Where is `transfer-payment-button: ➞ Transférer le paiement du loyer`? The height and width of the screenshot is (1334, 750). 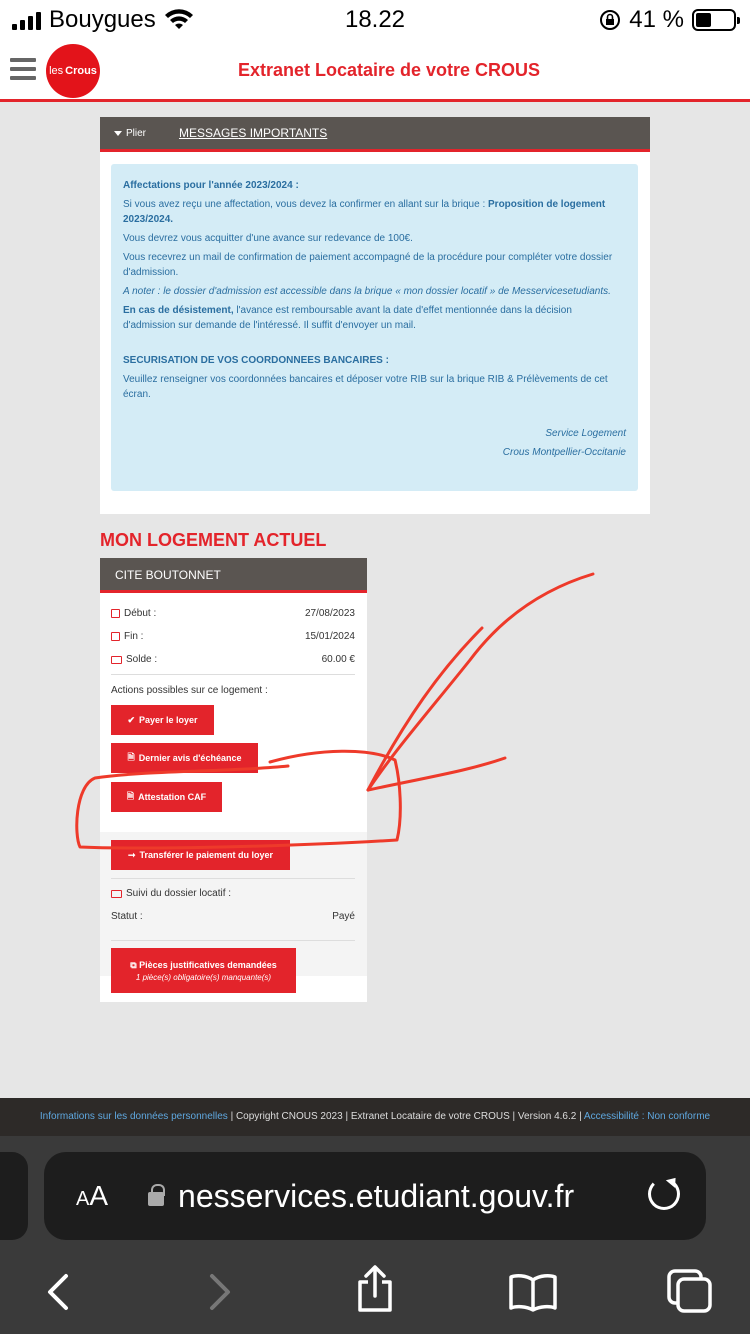 transfer-payment-button: ➞ Transférer le paiement du loyer is located at coordinates (200, 855).